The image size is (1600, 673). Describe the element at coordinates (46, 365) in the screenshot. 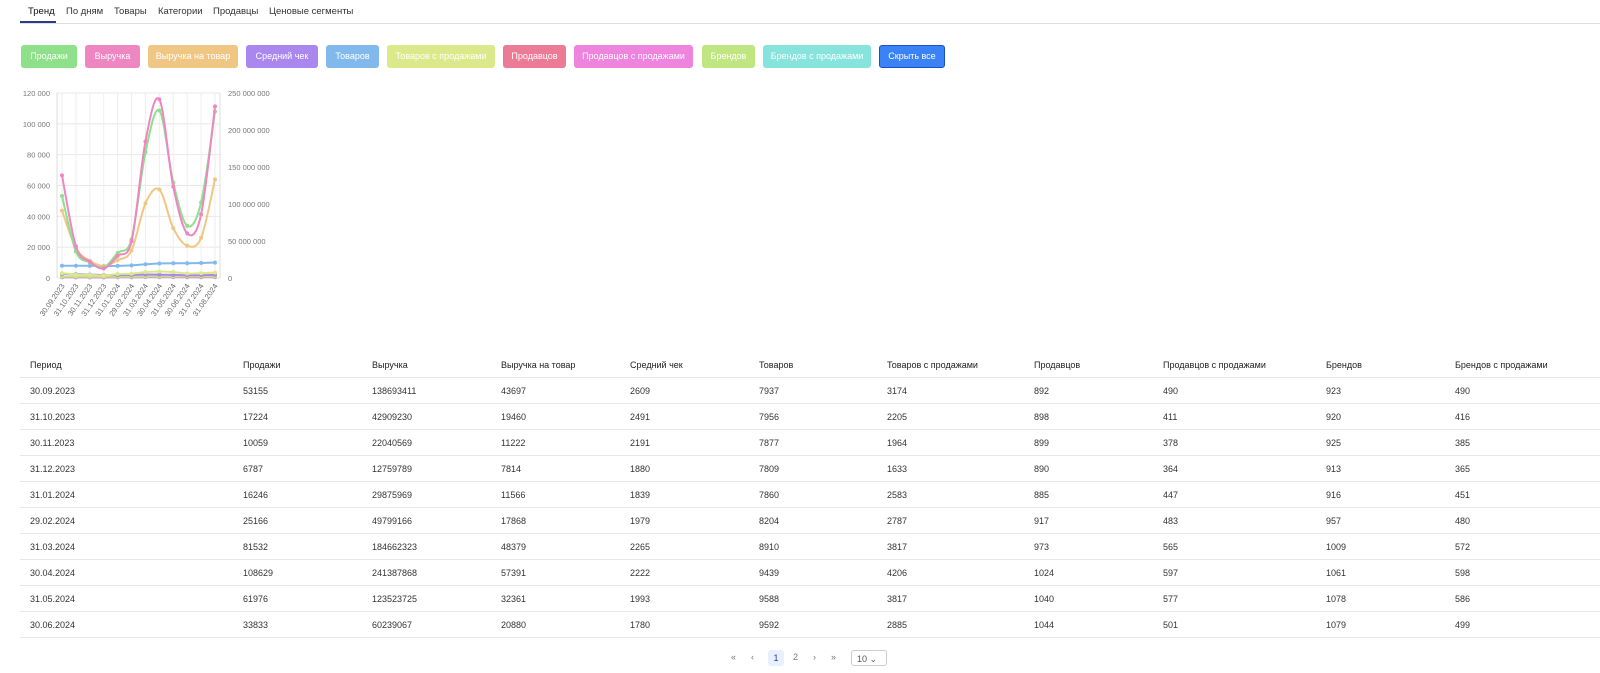

I see `column-header: Период` at that location.